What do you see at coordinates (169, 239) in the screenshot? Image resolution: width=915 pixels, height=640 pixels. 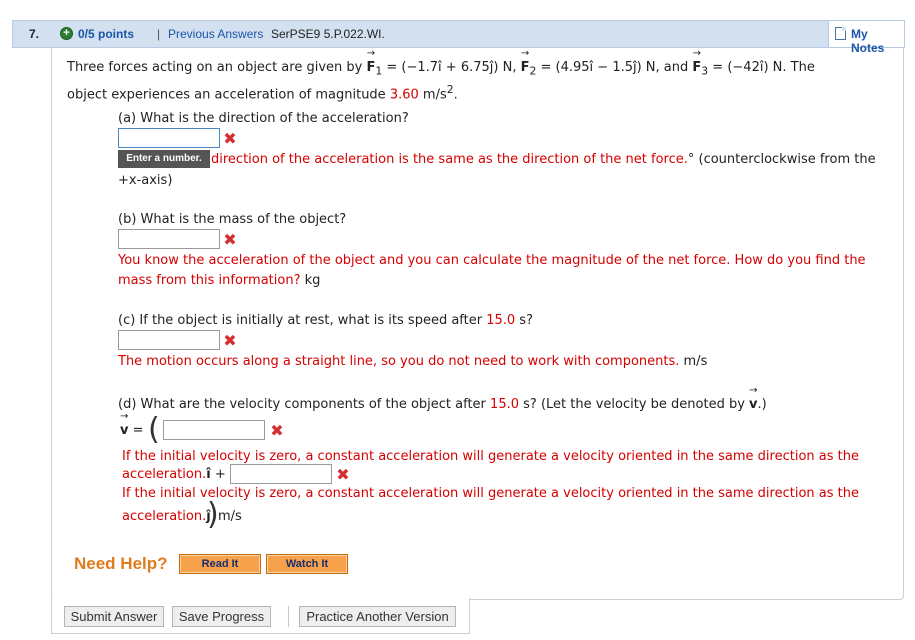 I see `part-b-input` at bounding box center [169, 239].